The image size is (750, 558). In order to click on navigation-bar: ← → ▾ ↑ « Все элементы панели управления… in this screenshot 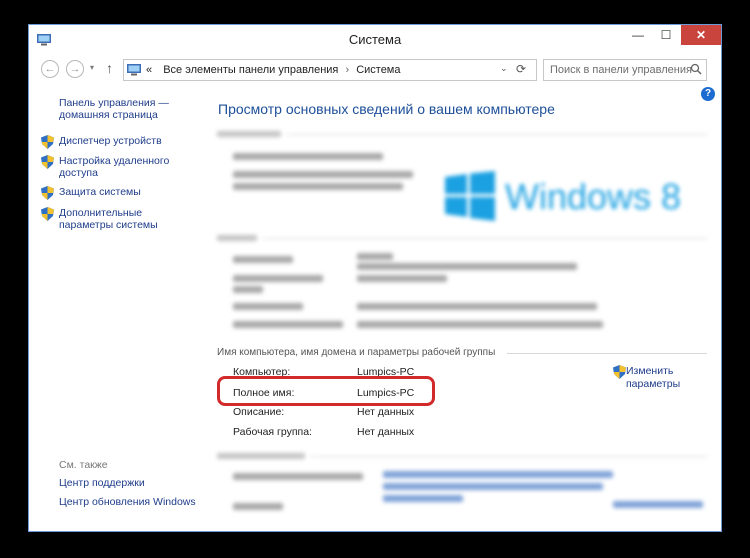, I will do `click(375, 70)`.